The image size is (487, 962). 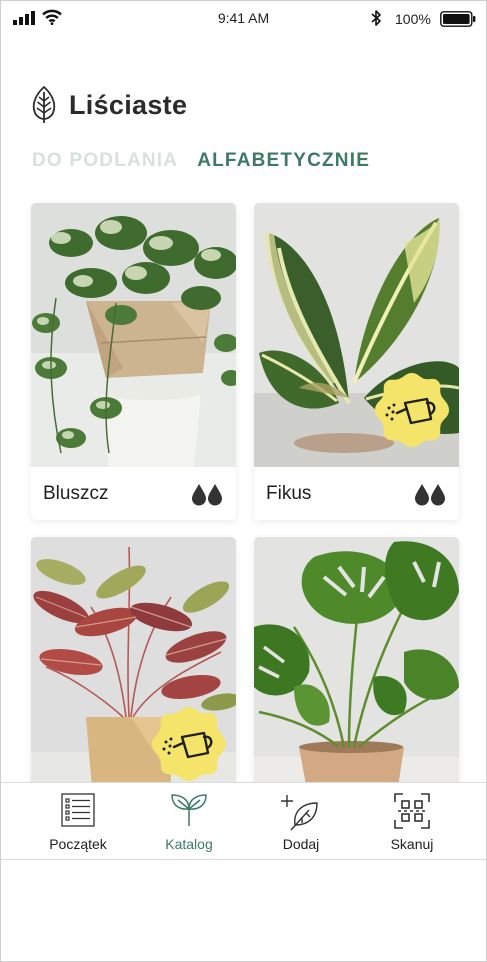 What do you see at coordinates (356, 493) in the screenshot?
I see `plant-info: Fikus` at bounding box center [356, 493].